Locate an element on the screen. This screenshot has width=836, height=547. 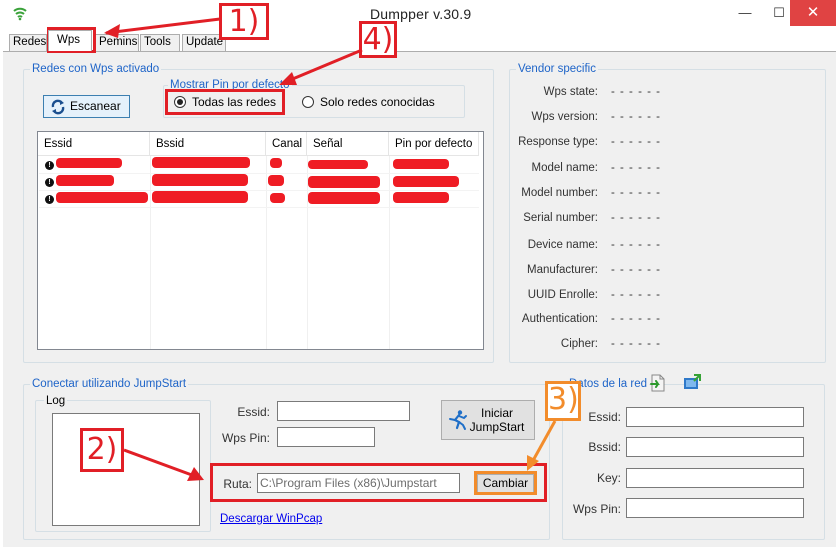
vendor-label: UUID Enrolle: is located at coordinates (562, 295).